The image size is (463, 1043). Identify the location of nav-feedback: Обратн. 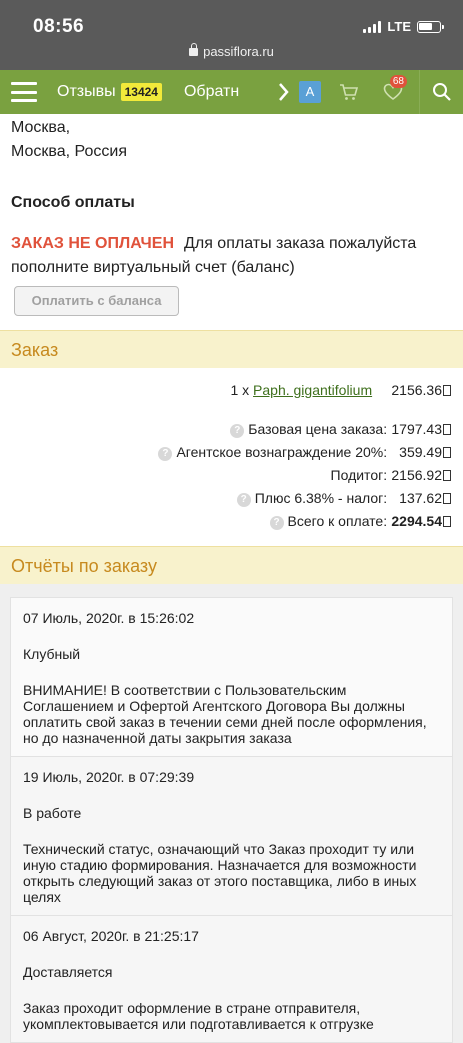
(213, 92).